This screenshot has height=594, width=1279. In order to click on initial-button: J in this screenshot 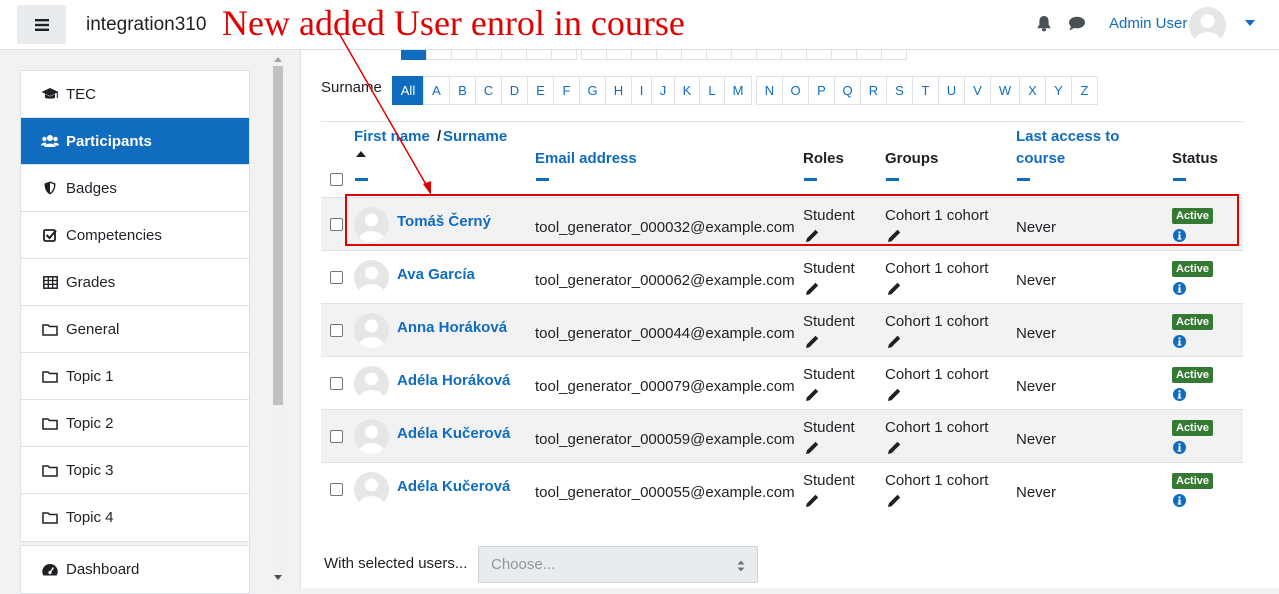, I will do `click(663, 90)`.